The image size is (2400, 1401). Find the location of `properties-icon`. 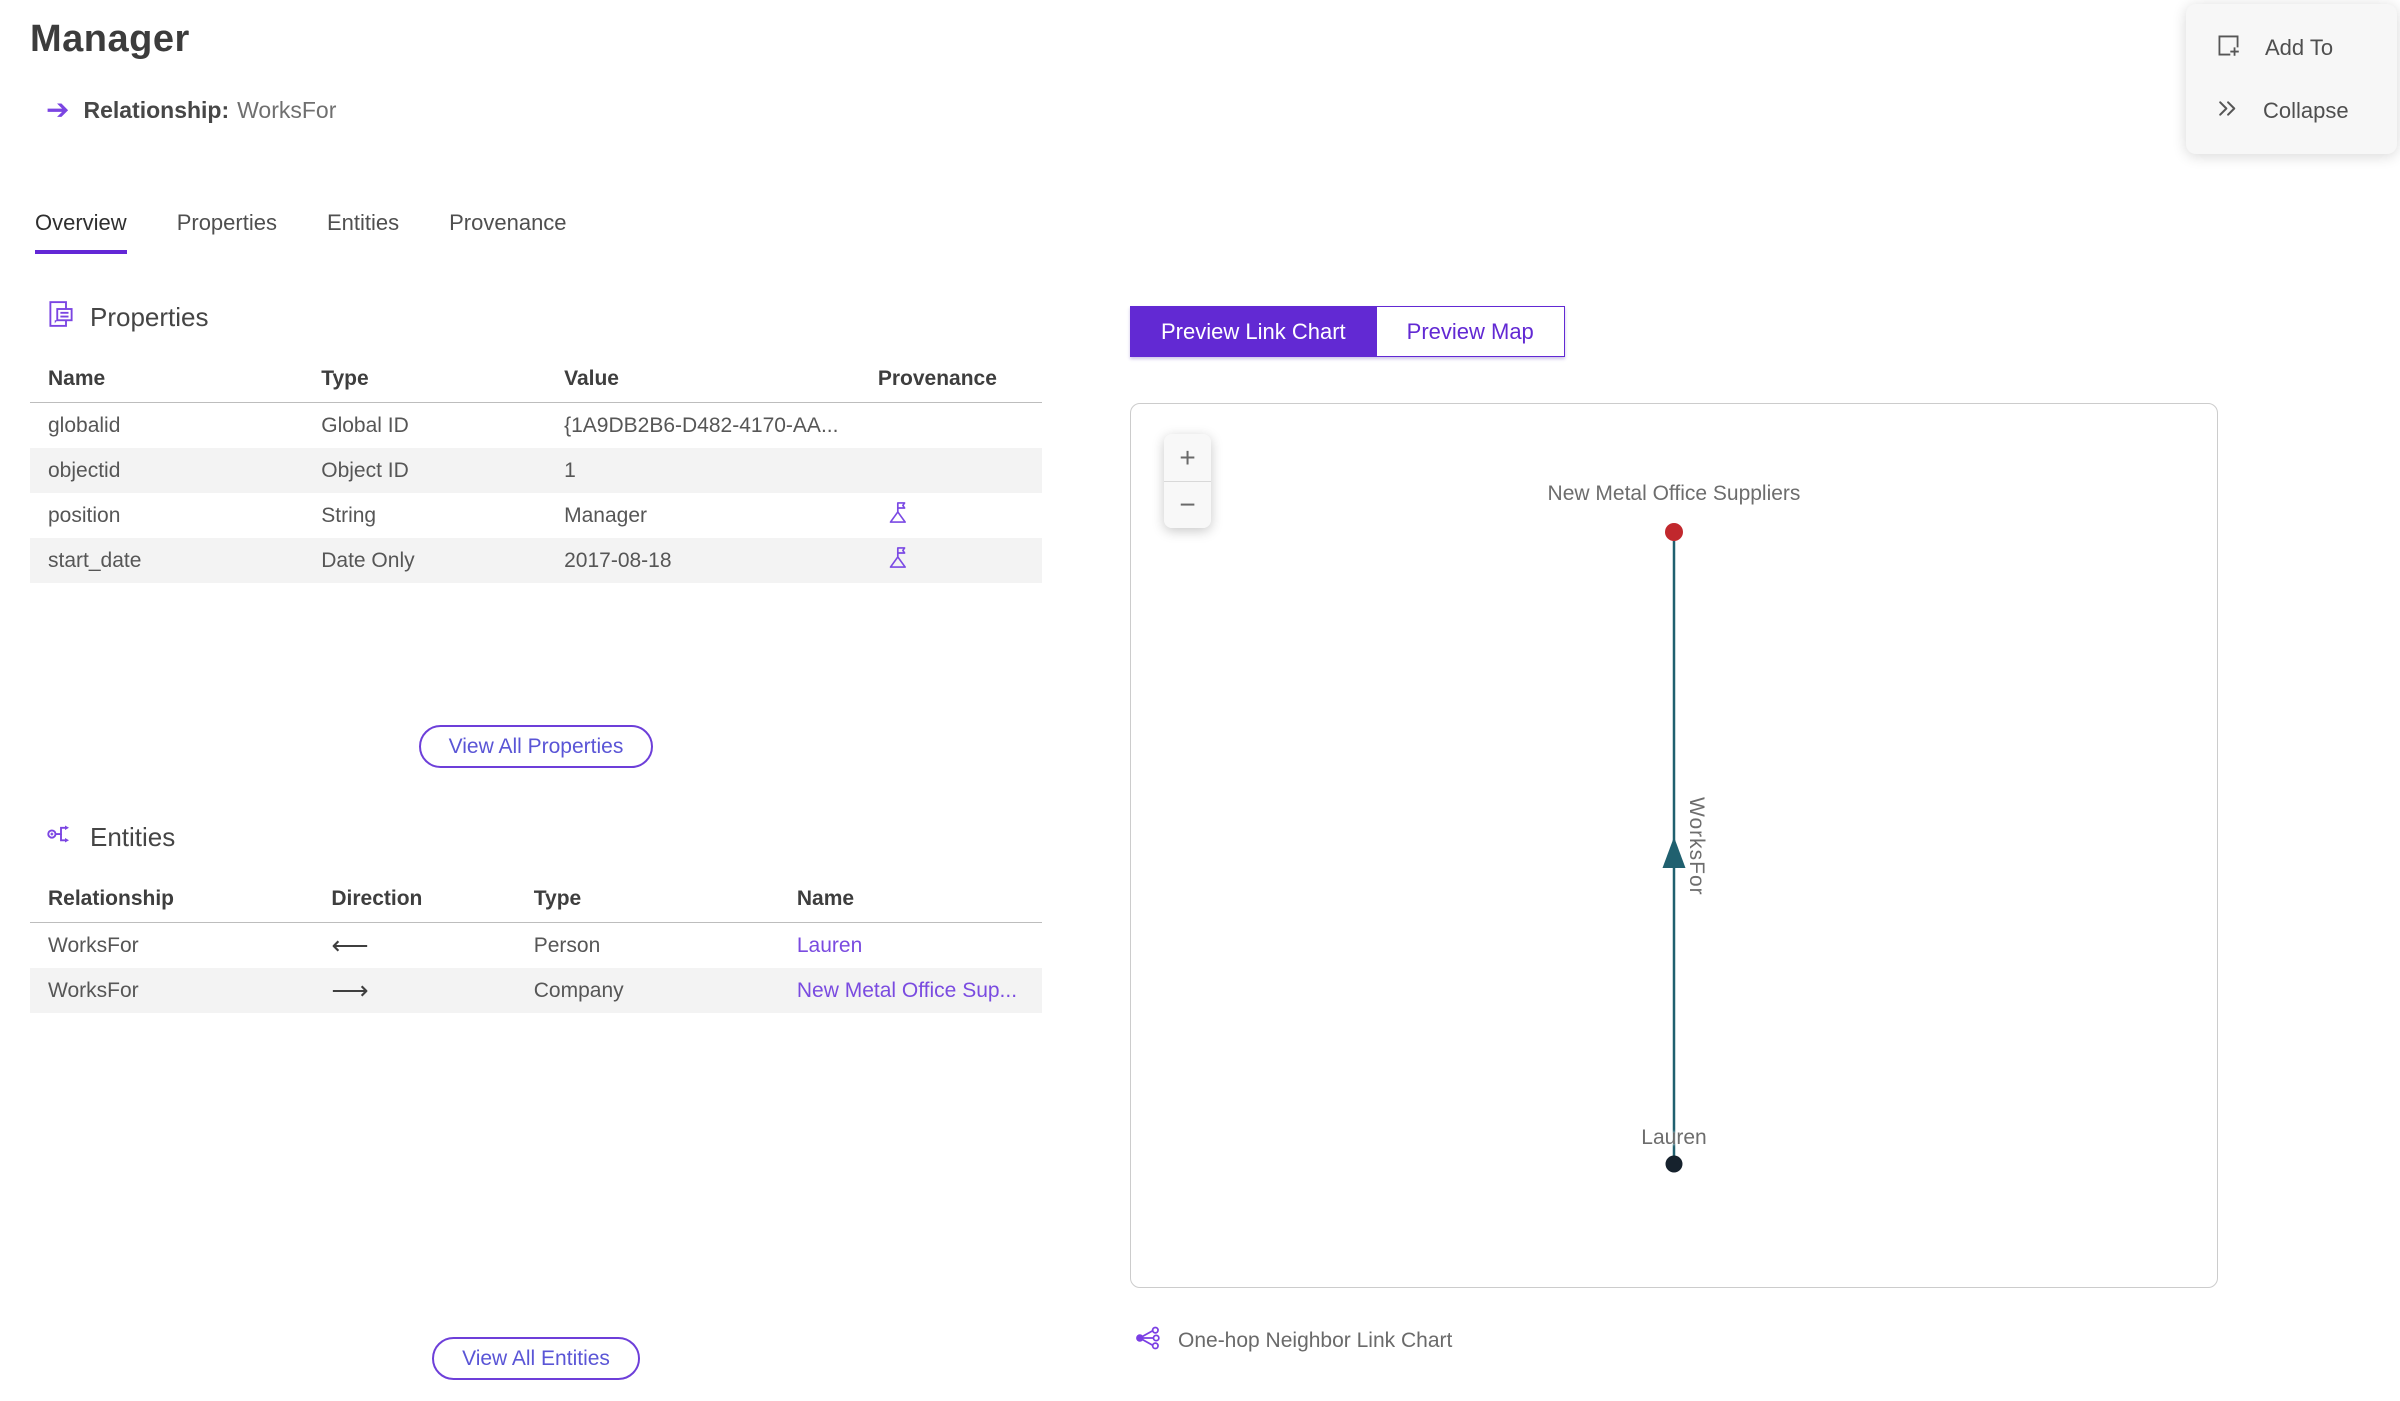

properties-icon is located at coordinates (61, 317).